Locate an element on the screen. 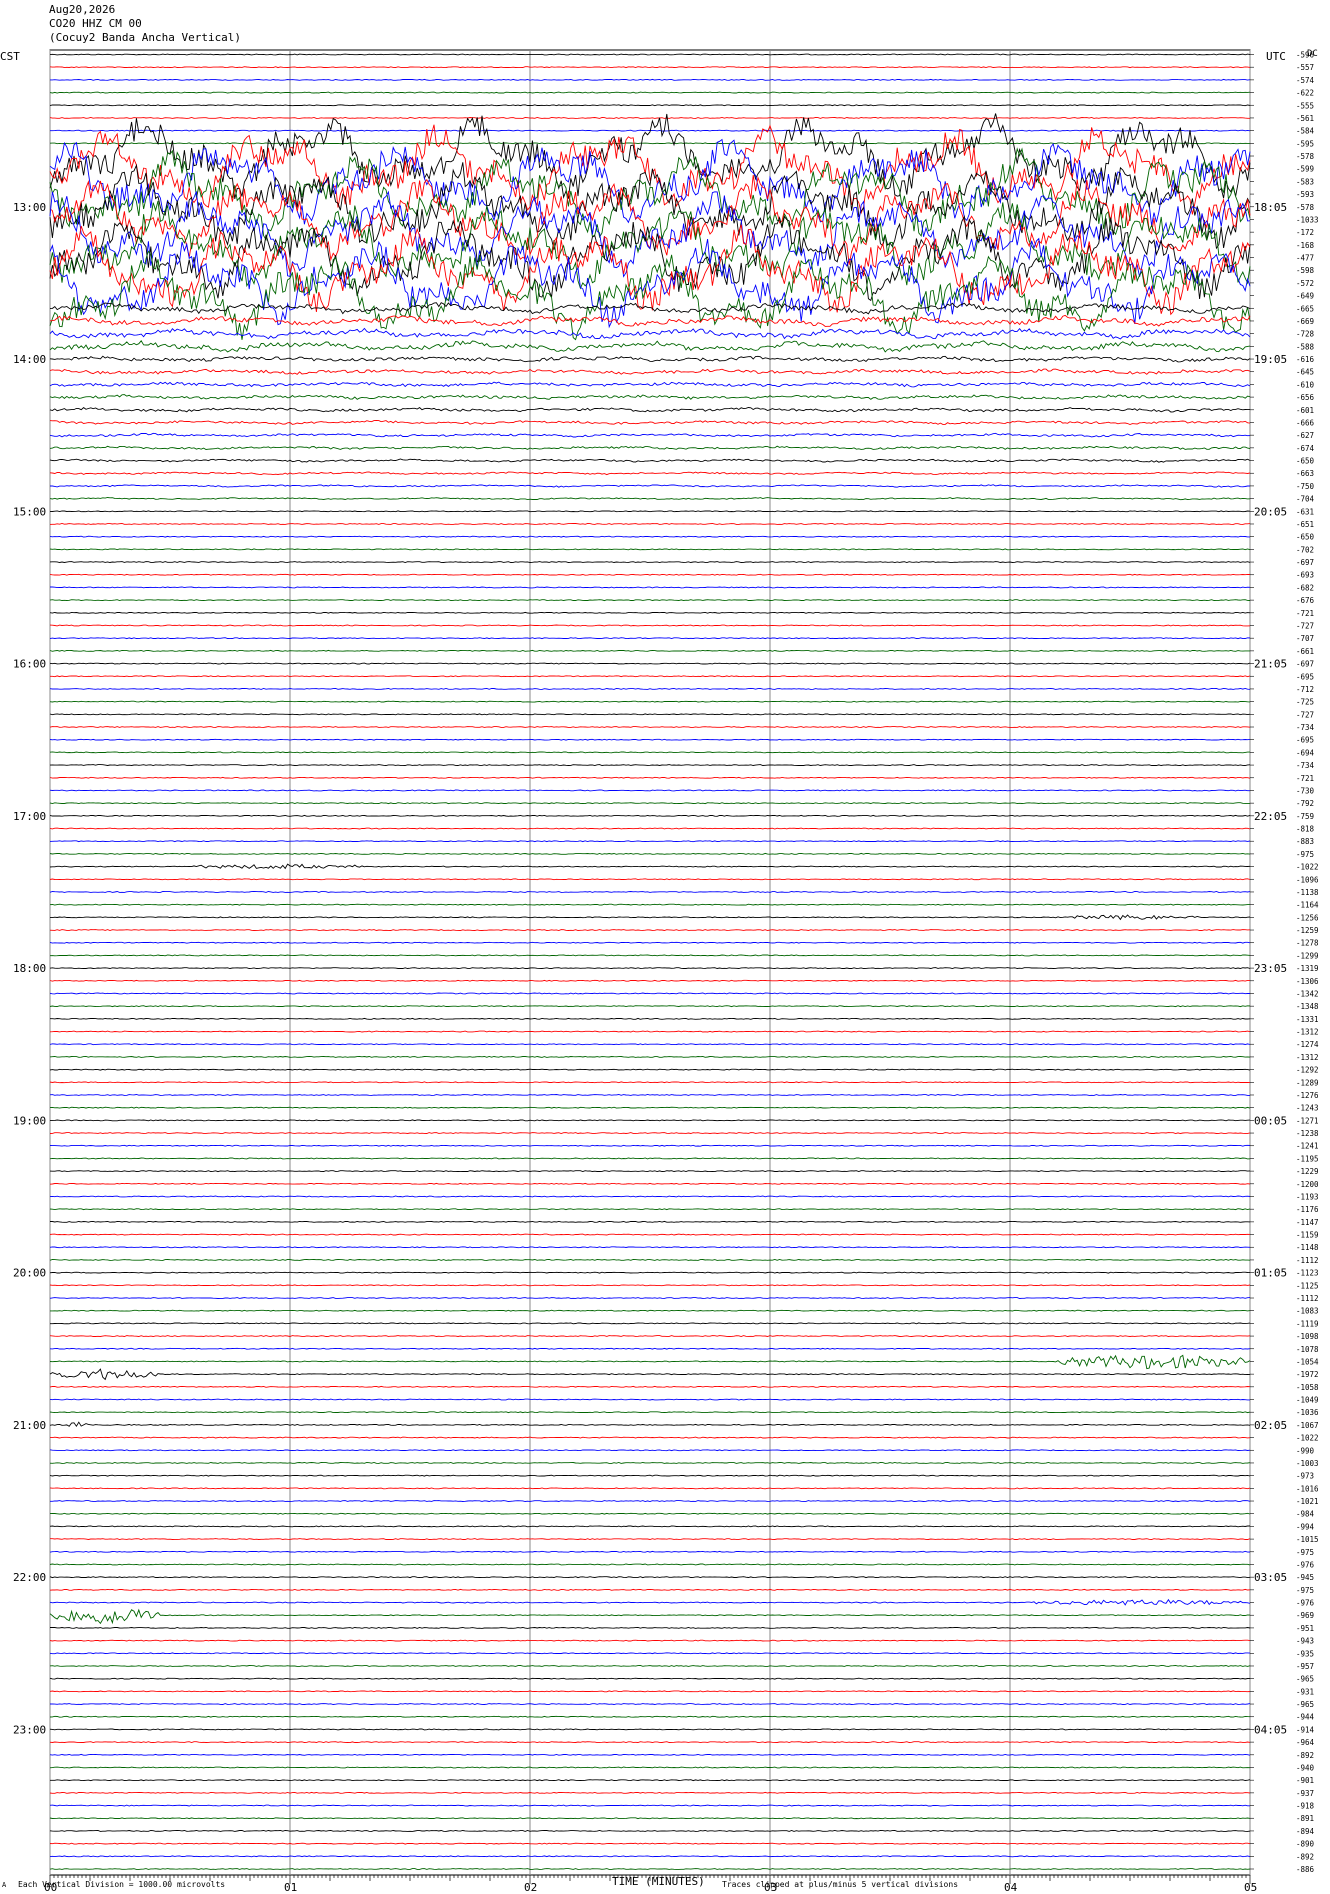  dc-offset-label: -595 is located at coordinates (1305, 143).